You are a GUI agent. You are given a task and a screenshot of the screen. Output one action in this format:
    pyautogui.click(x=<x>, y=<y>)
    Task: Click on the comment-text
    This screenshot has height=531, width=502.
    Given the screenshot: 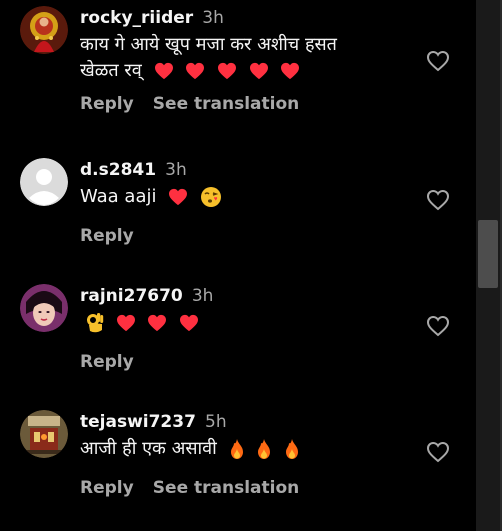 What is the action you would take?
    pyautogui.click(x=245, y=323)
    